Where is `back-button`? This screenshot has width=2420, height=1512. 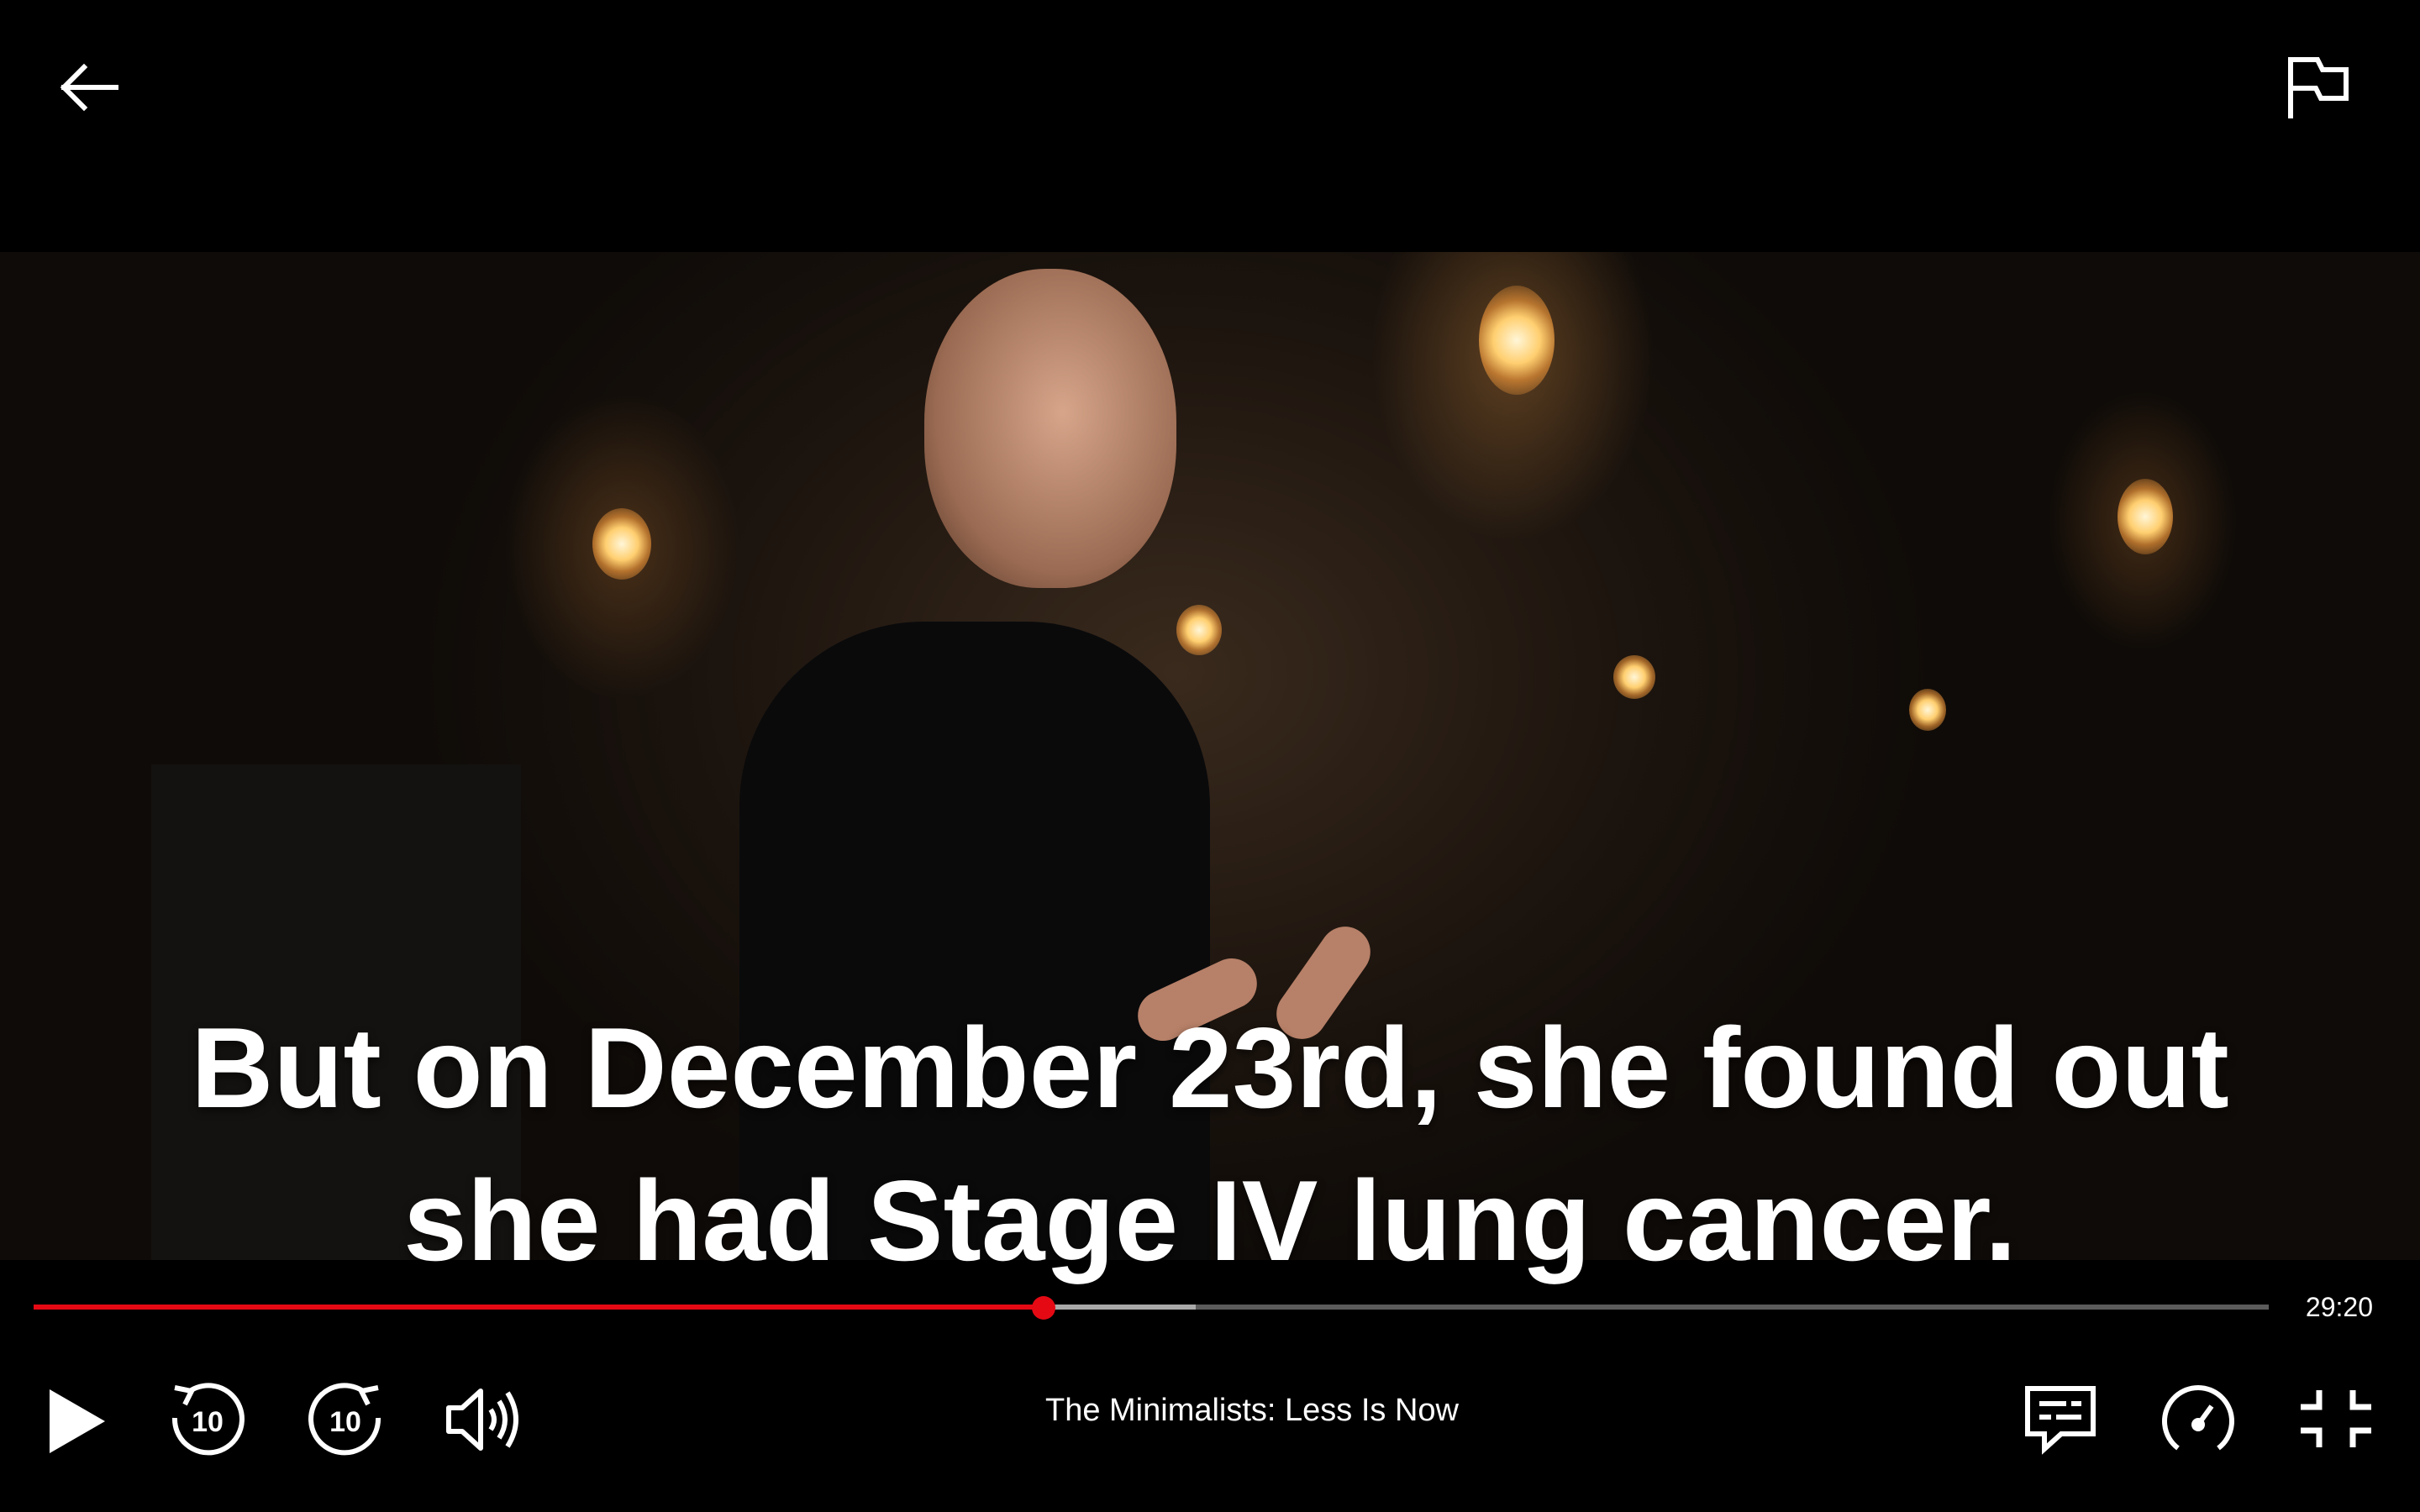 back-button is located at coordinates (88, 87).